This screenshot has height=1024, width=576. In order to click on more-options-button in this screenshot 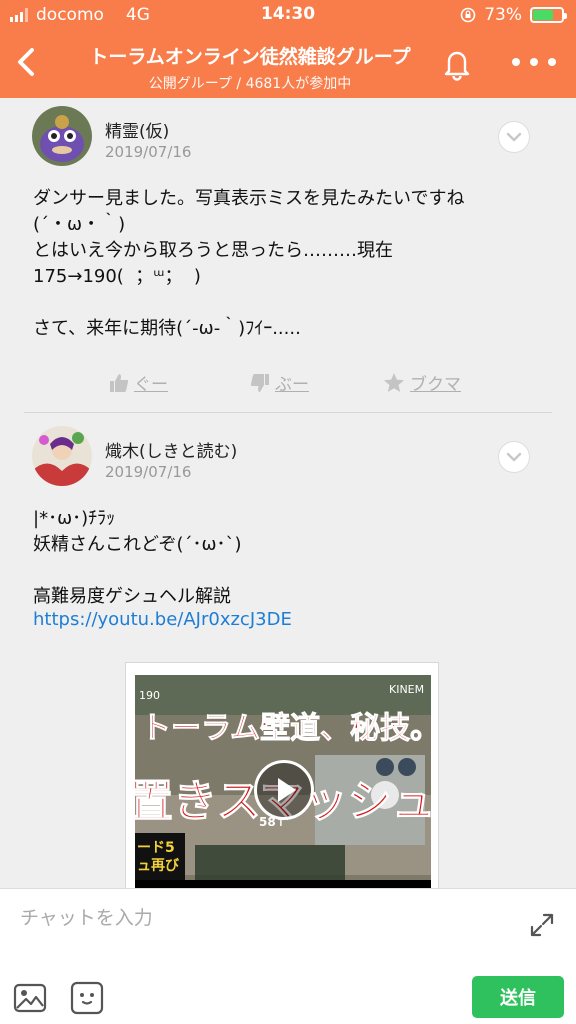, I will do `click(534, 62)`.